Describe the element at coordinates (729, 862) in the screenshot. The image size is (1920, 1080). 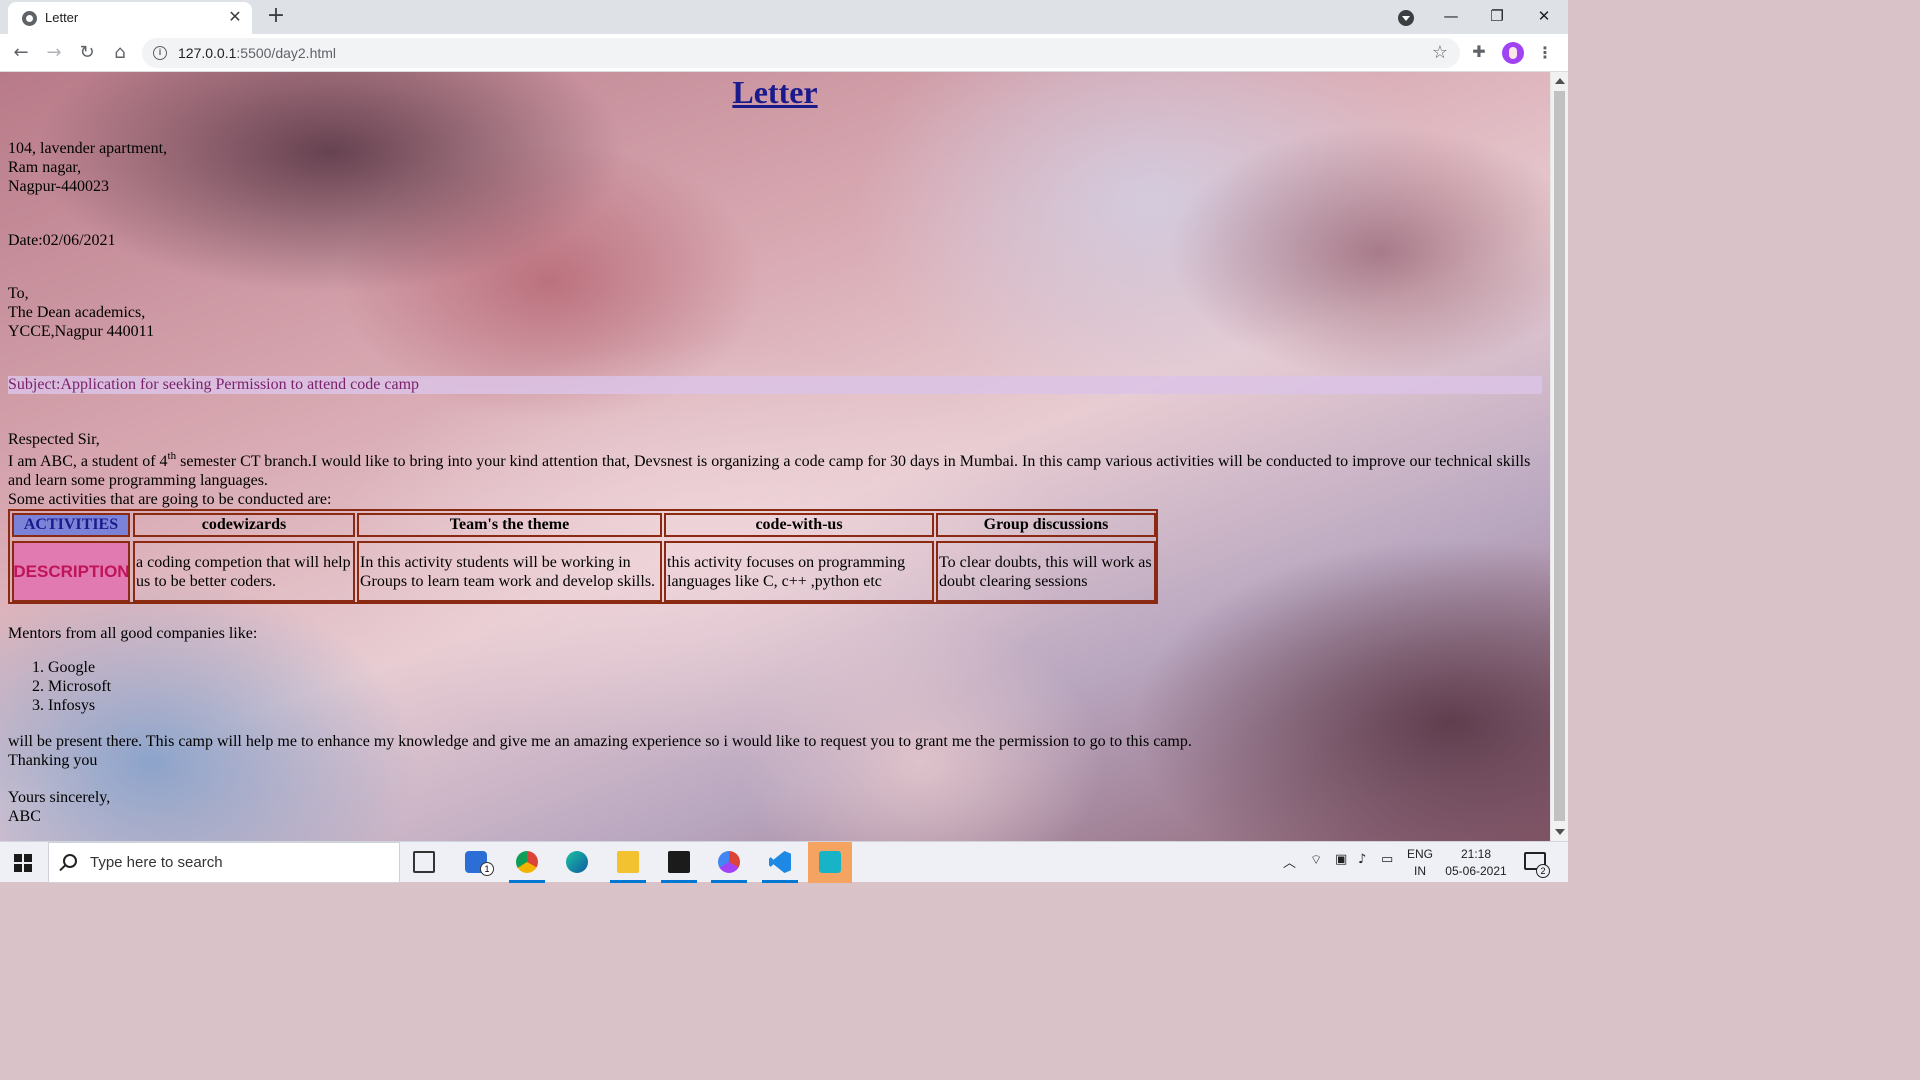
I see `browser-profile-app-icon` at that location.